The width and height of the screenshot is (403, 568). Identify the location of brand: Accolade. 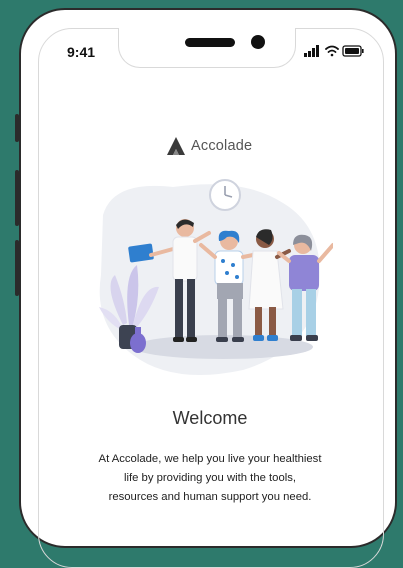
(208, 146).